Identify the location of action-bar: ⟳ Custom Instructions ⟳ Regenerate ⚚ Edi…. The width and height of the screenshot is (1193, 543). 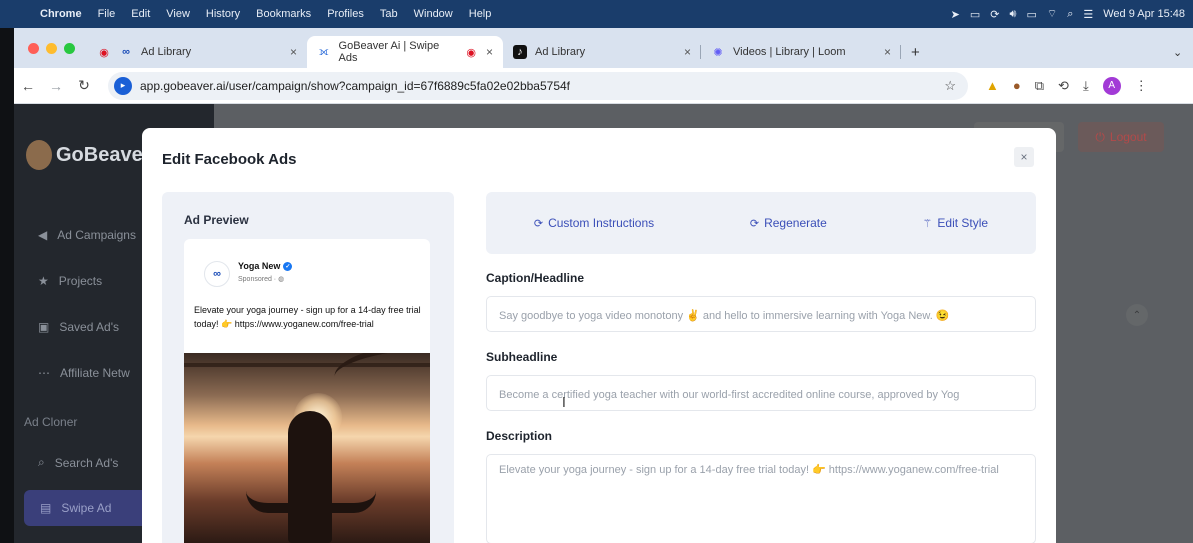
(761, 223).